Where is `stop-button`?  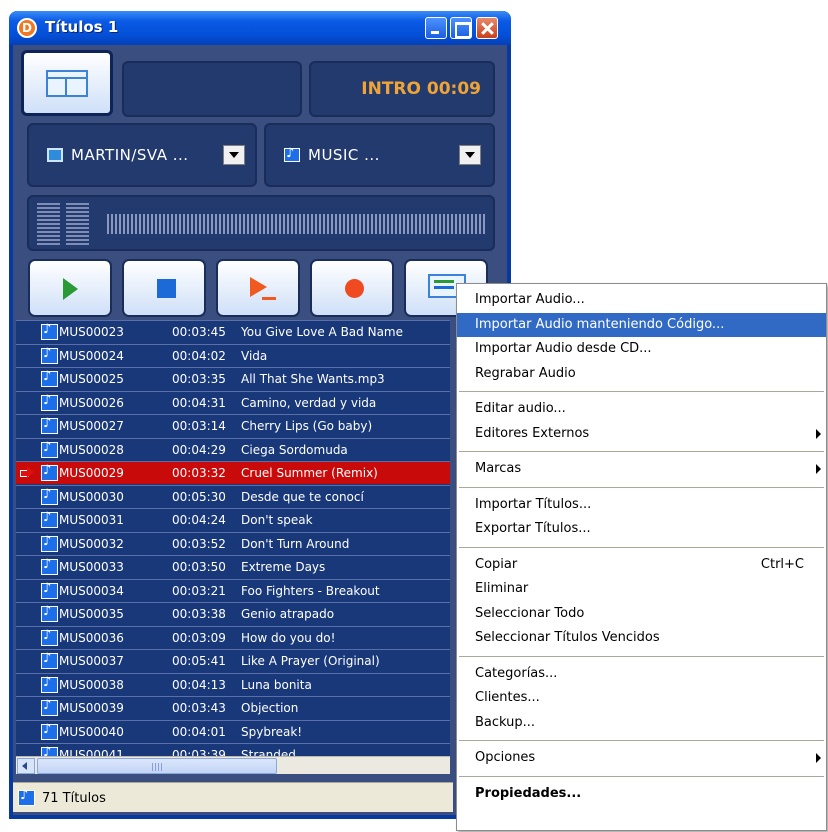 stop-button is located at coordinates (164, 288).